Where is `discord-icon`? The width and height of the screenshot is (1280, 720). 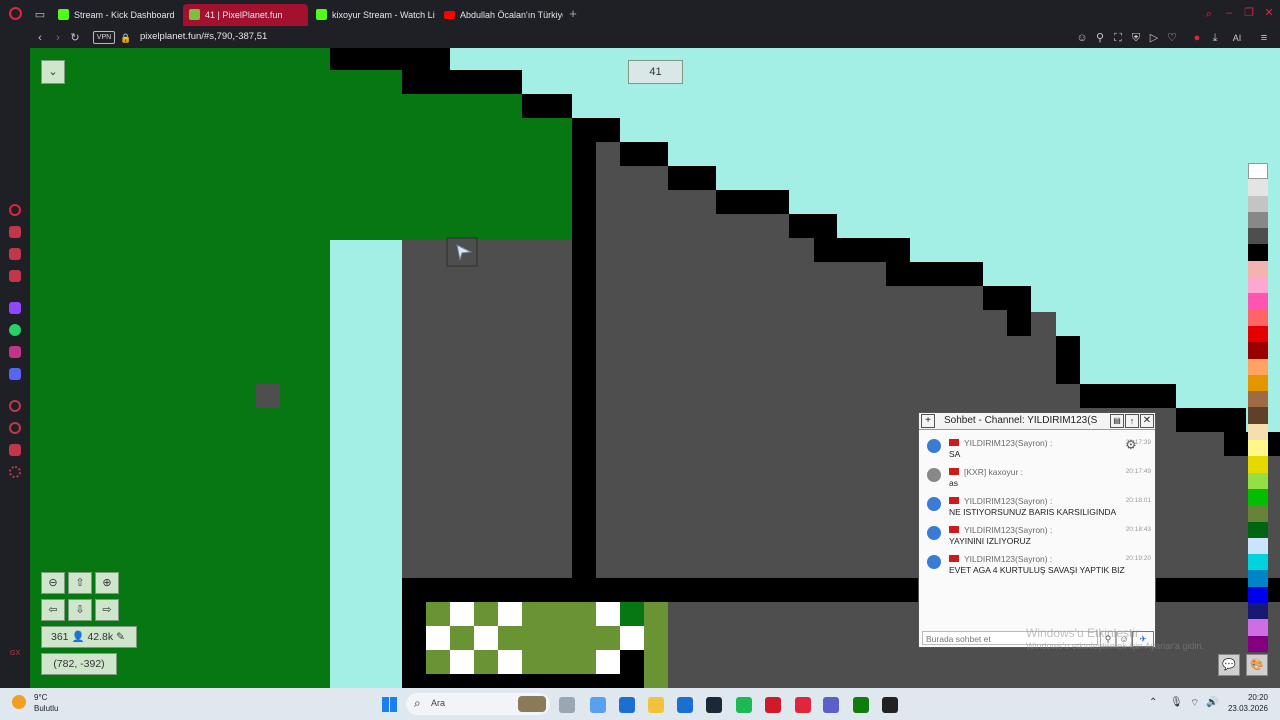
discord-icon is located at coordinates (15, 374).